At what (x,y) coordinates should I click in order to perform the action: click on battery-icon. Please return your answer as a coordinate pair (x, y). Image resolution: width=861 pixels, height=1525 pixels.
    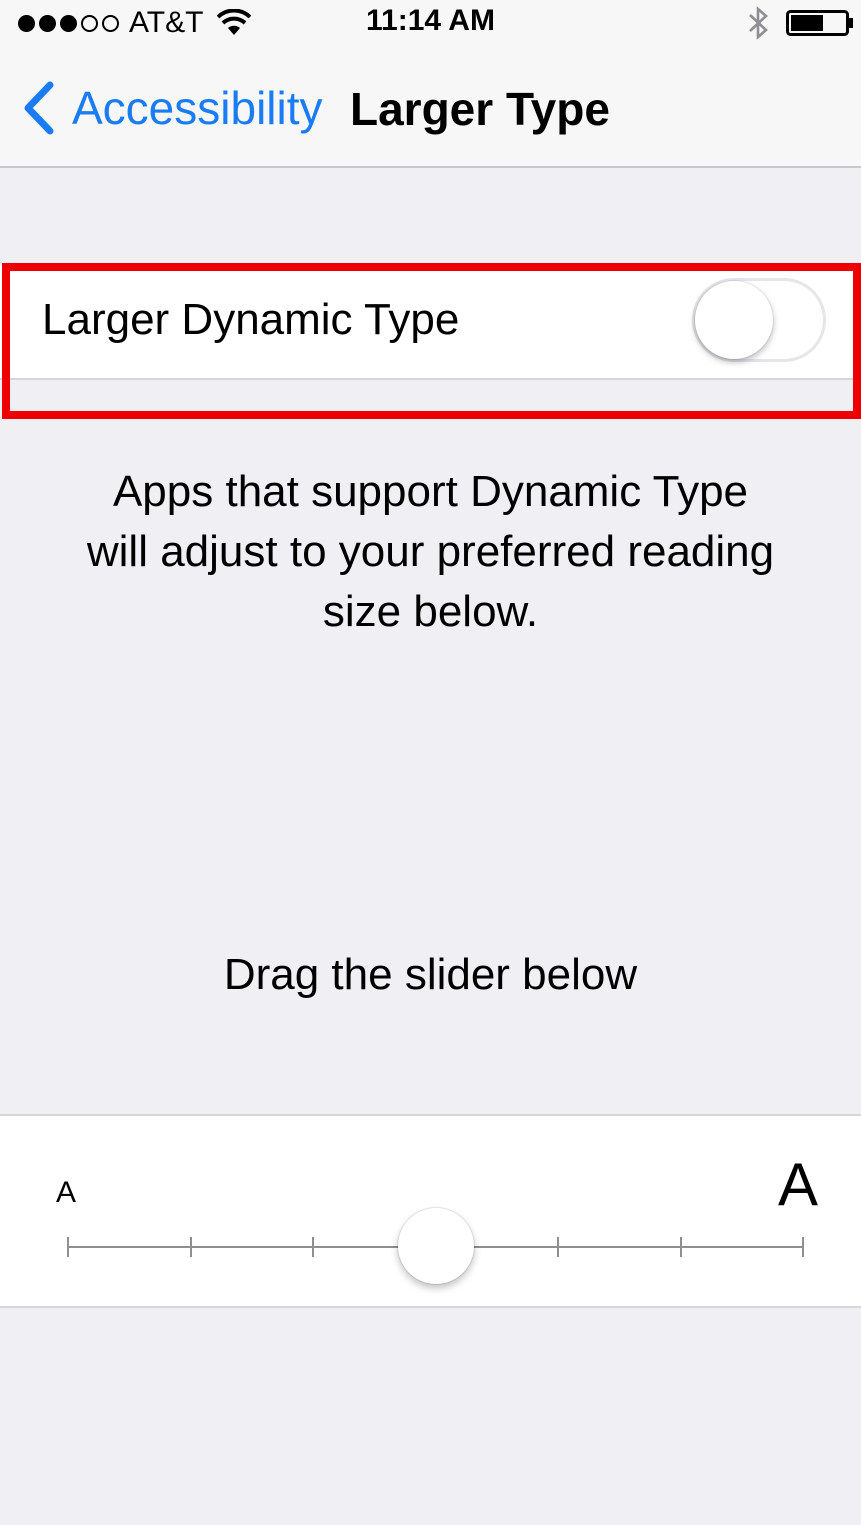
    Looking at the image, I should click on (819, 23).